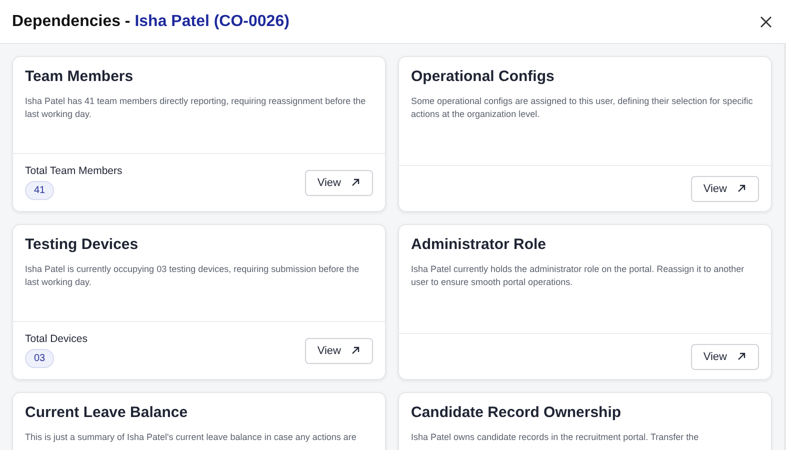  What do you see at coordinates (196, 108) in the screenshot?
I see `card-description: Isha Patel has 41 team members directly reporting, requiring reassignment before the last working day.` at bounding box center [196, 108].